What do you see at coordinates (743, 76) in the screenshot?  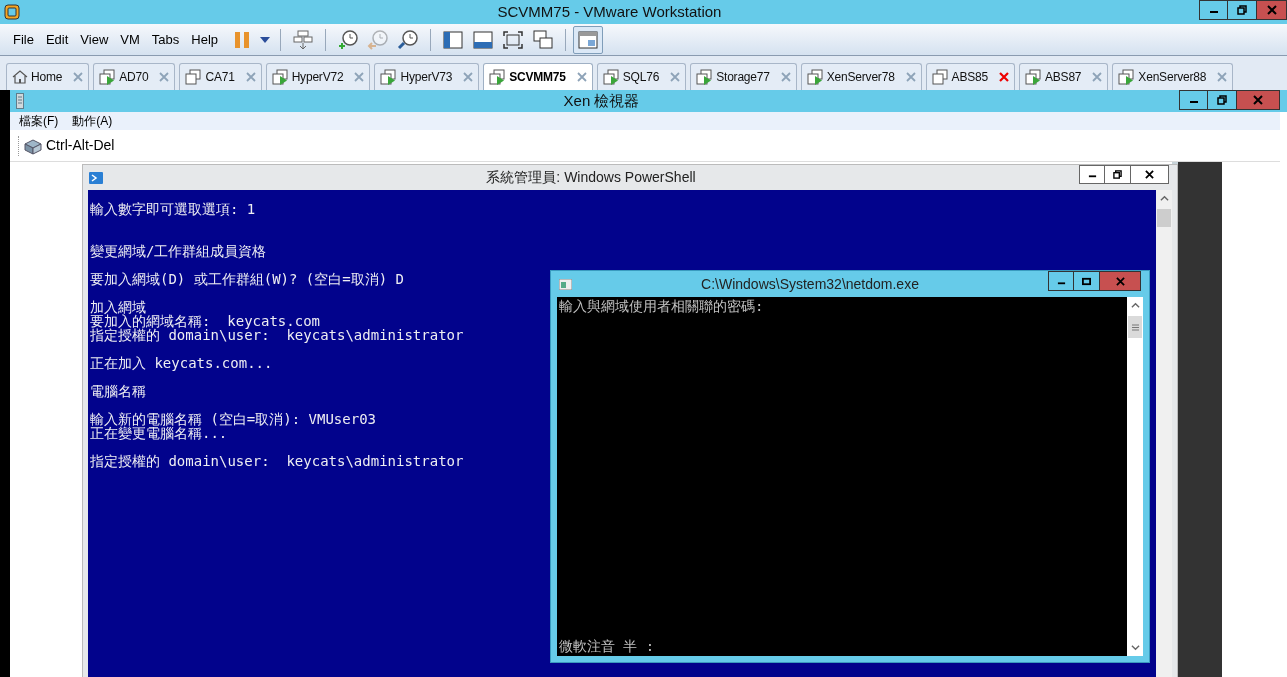 I see `tab: Storage77` at bounding box center [743, 76].